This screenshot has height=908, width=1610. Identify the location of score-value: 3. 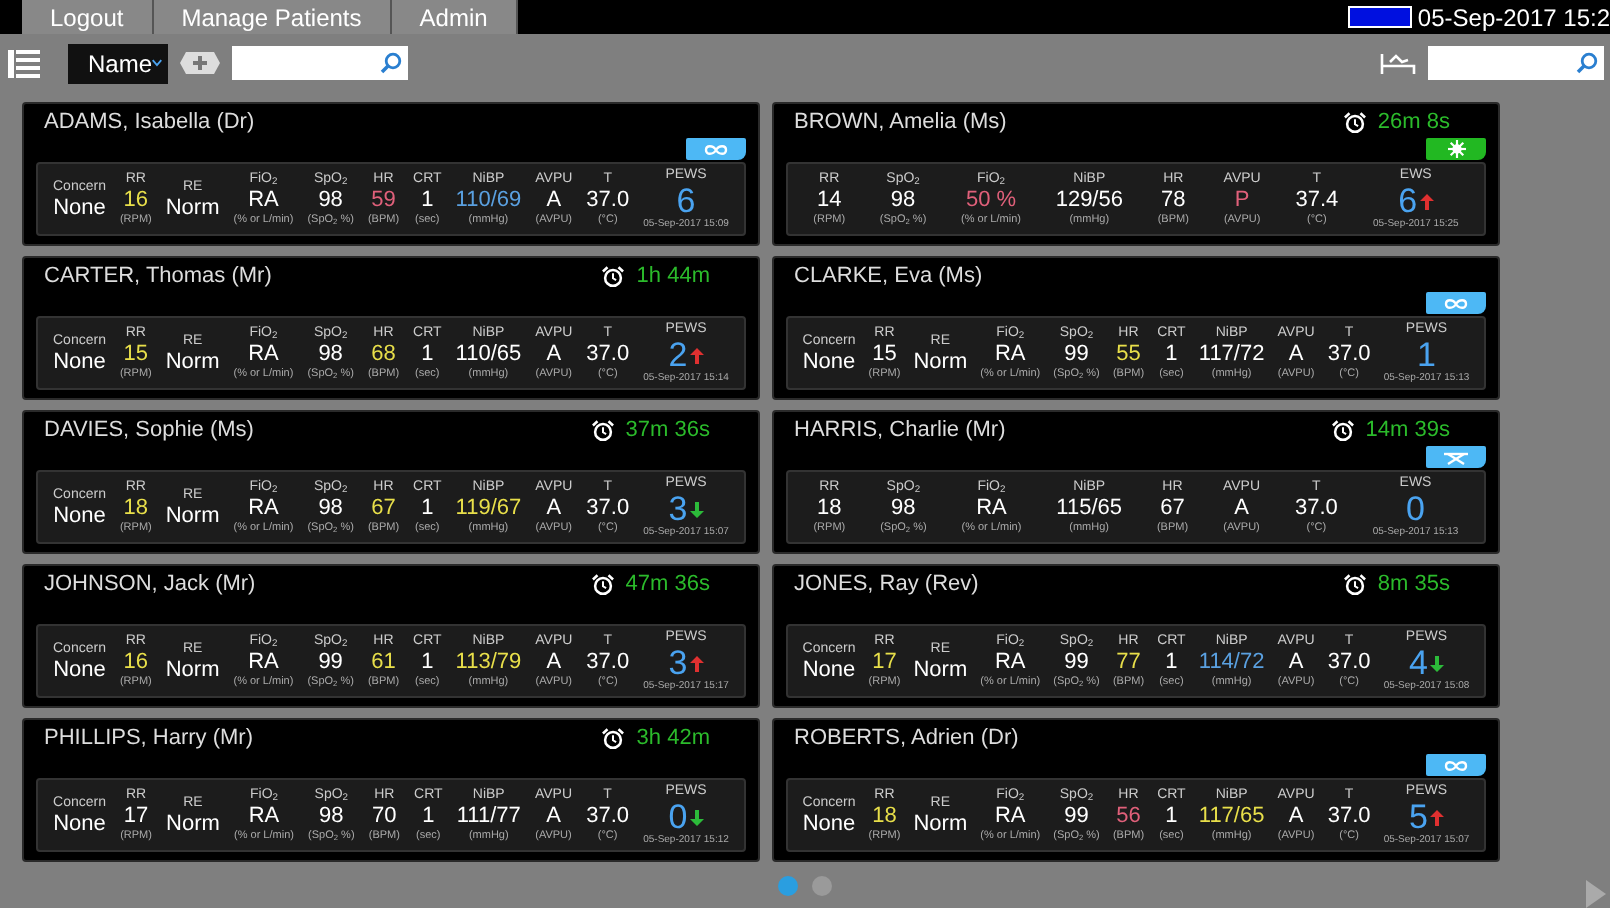
(678, 663).